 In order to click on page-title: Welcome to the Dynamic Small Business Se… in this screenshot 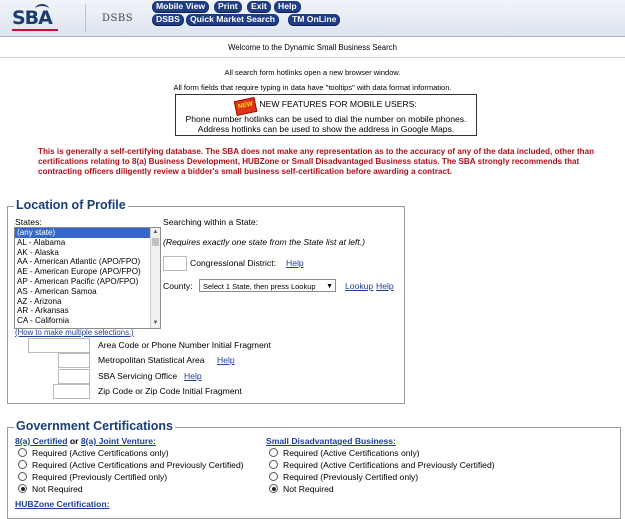, I will do `click(312, 47)`.